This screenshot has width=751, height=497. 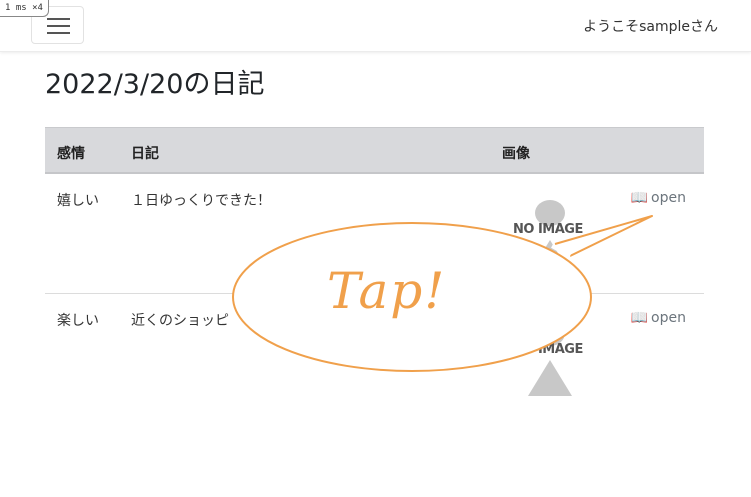 I want to click on header-emotion: 感情, so click(x=71, y=154).